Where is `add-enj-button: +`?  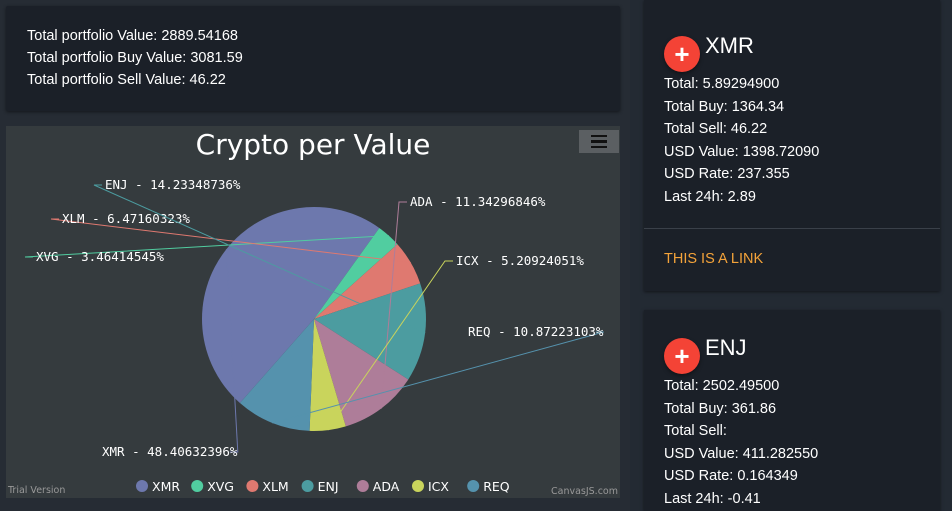
add-enj-button: + is located at coordinates (682, 356).